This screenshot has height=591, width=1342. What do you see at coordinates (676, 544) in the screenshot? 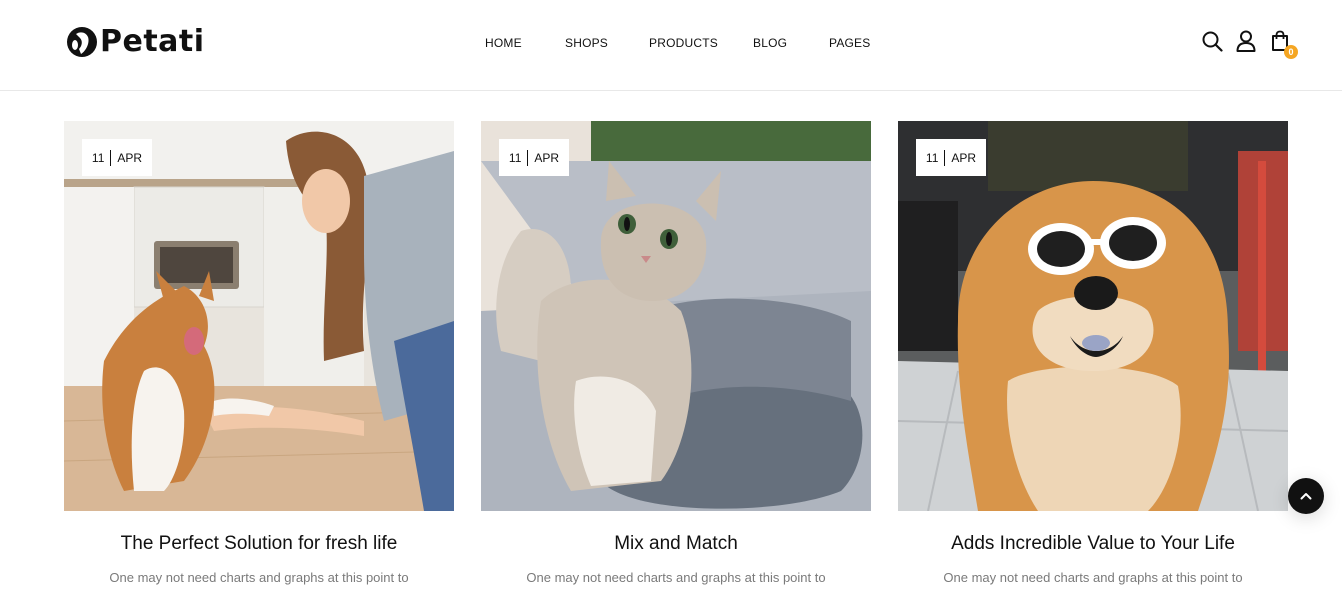
I see `post-title: Mix and Match` at bounding box center [676, 544].